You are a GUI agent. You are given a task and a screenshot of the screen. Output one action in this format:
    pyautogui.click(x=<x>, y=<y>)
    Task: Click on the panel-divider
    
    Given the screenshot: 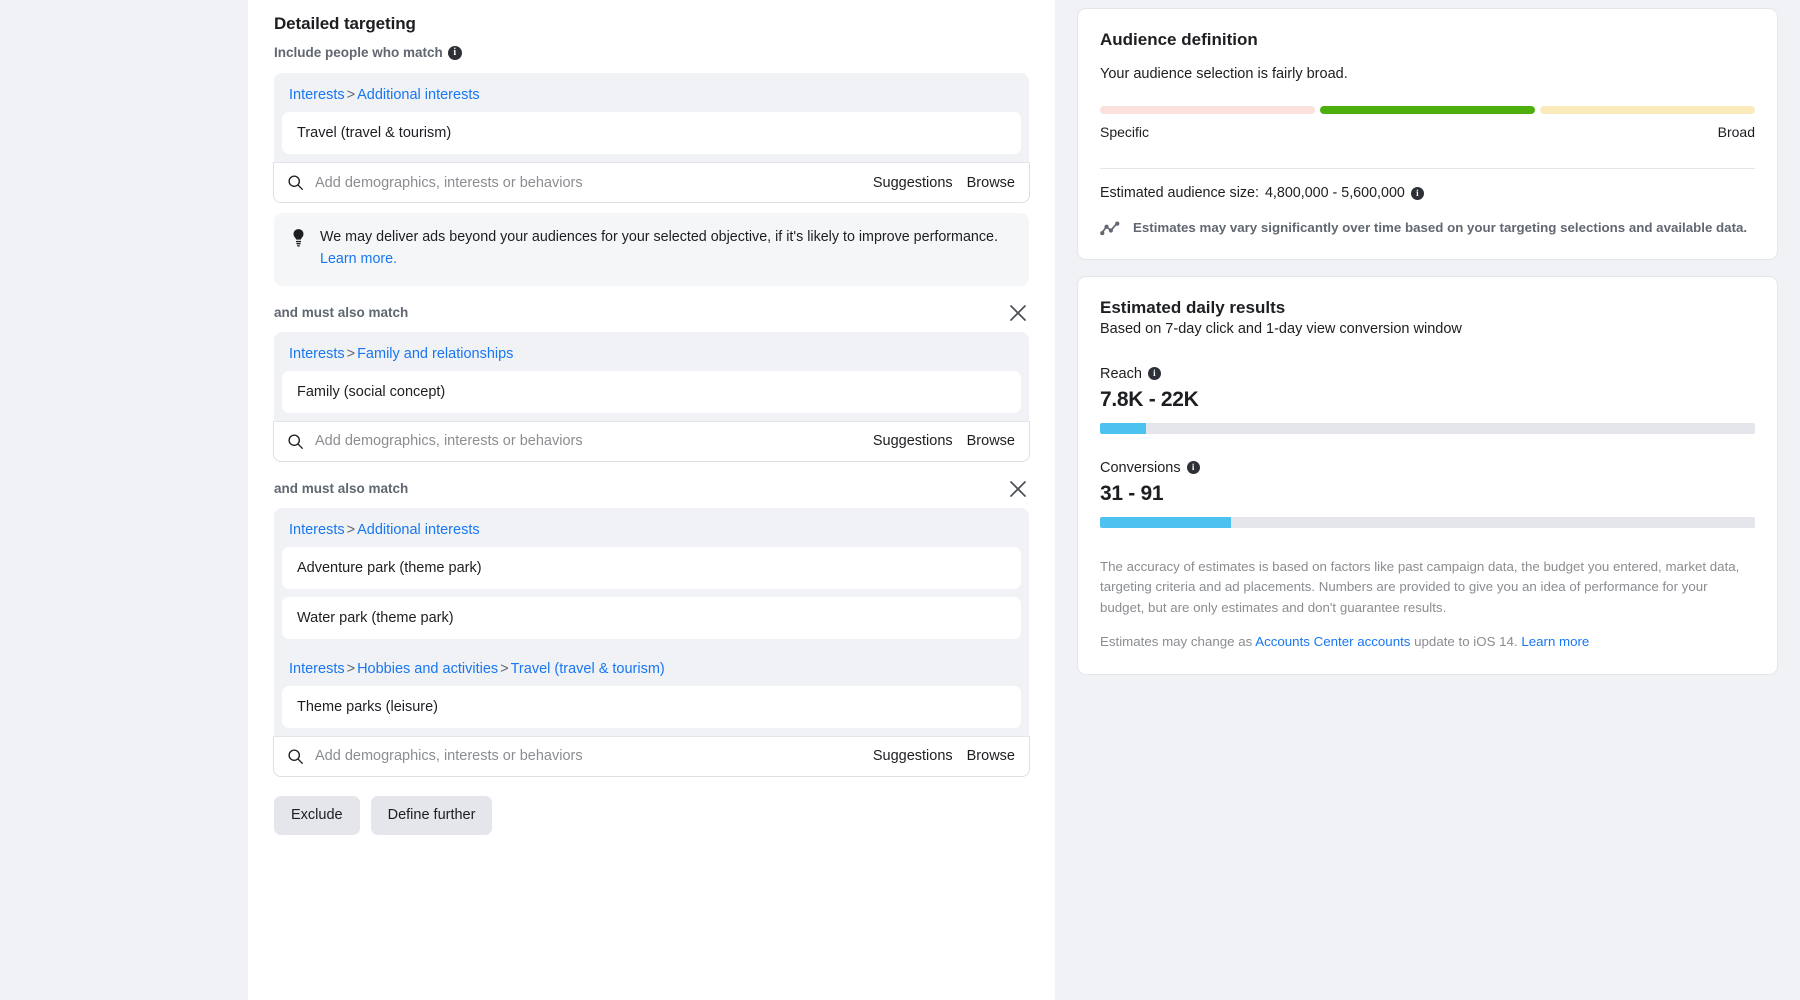 What is the action you would take?
    pyautogui.click(x=1066, y=500)
    